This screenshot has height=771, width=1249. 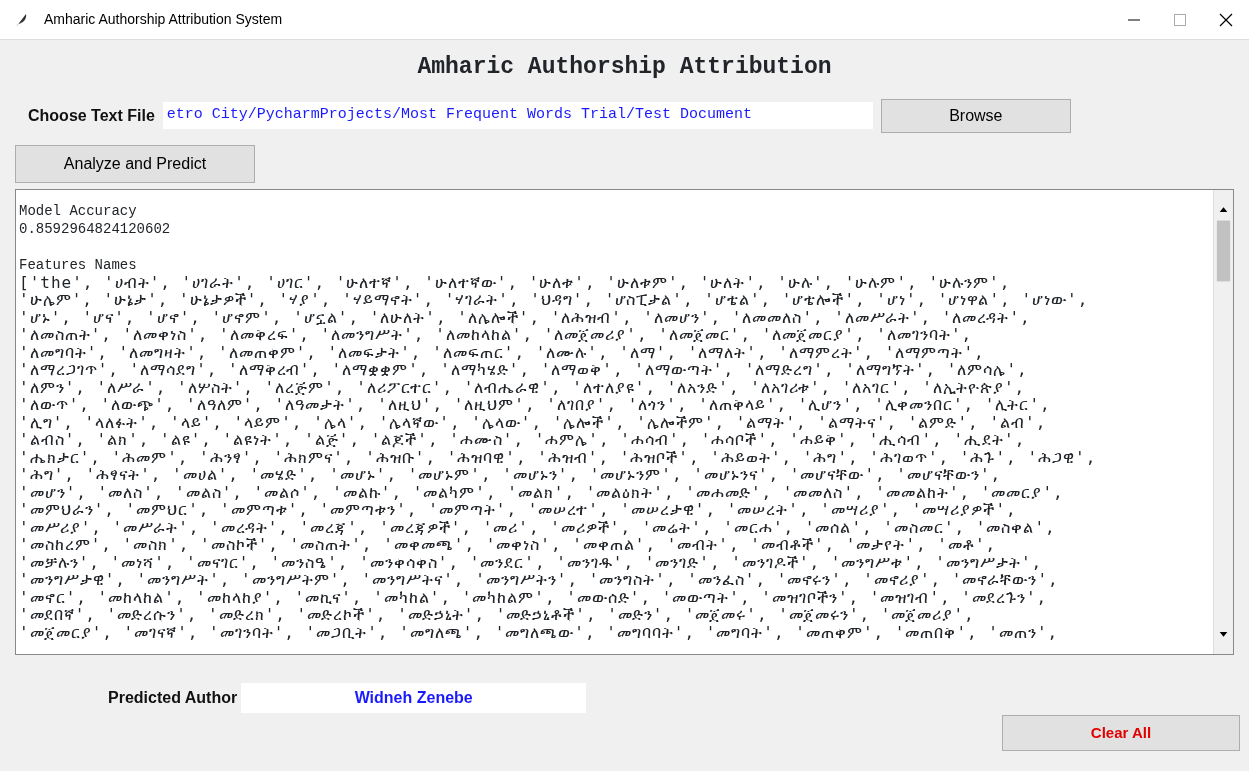 I want to click on output-line: 'መስከረም', 'መስክ', 'መስኮች', 'መስጠት', 'መቀመጫ', 'መቀነስ', 'መቀጠል', 'መብት', 'መብቶች', 'መታየት', 'መቶ',, so click(x=508, y=545).